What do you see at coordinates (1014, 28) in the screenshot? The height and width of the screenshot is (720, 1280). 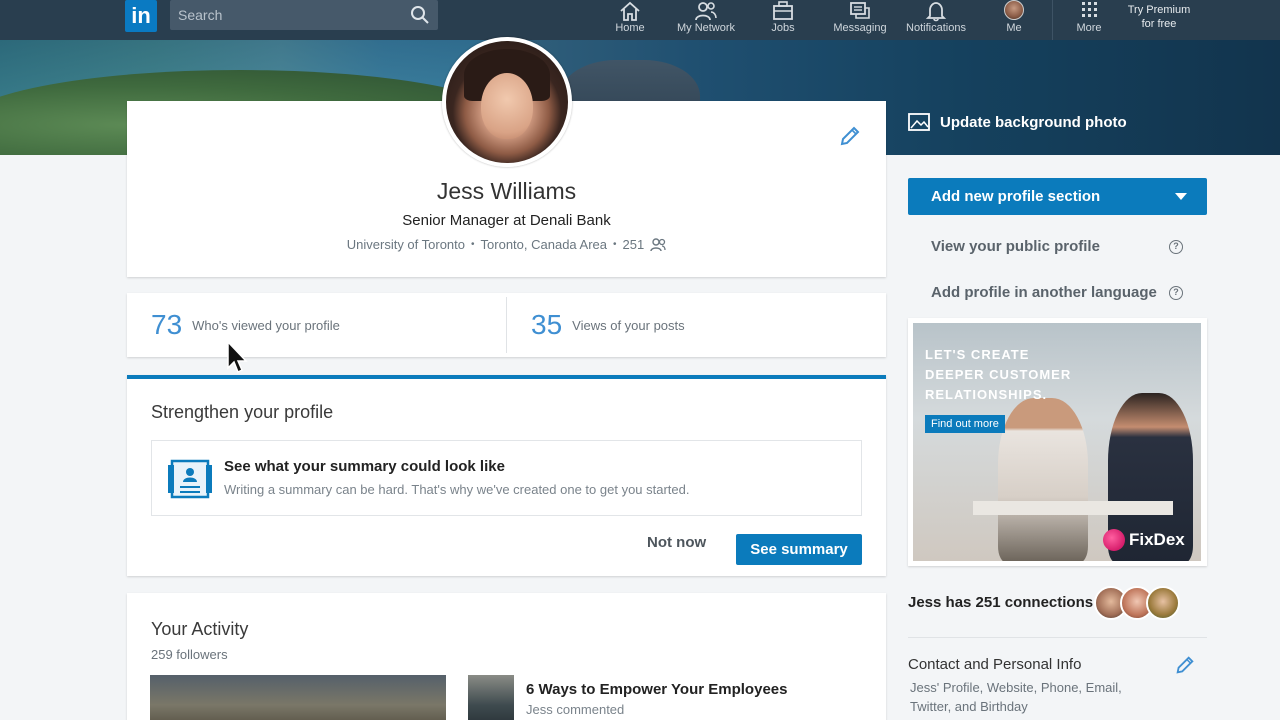 I see `nav-me-label: Me` at bounding box center [1014, 28].